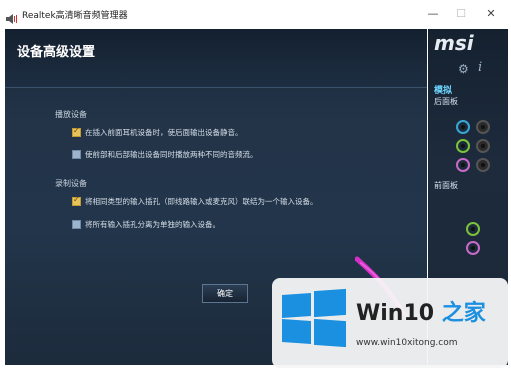 The image size is (511, 371). What do you see at coordinates (171, 154) in the screenshot?
I see `option-label: 使前部和后部输出设备同时播放两种不同的音频流。` at bounding box center [171, 154].